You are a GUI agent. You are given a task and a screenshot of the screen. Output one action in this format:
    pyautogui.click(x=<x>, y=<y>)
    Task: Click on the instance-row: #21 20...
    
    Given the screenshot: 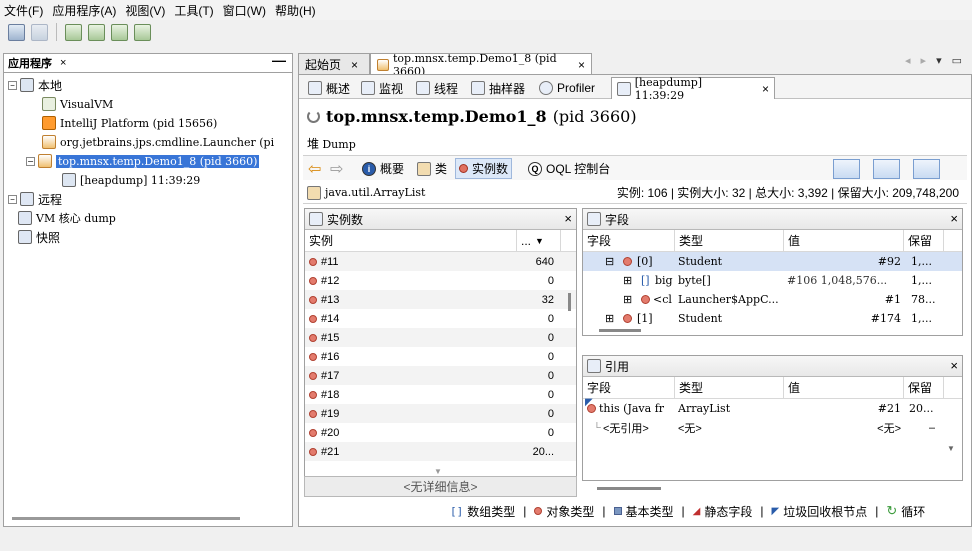 What is the action you would take?
    pyautogui.click(x=440, y=451)
    